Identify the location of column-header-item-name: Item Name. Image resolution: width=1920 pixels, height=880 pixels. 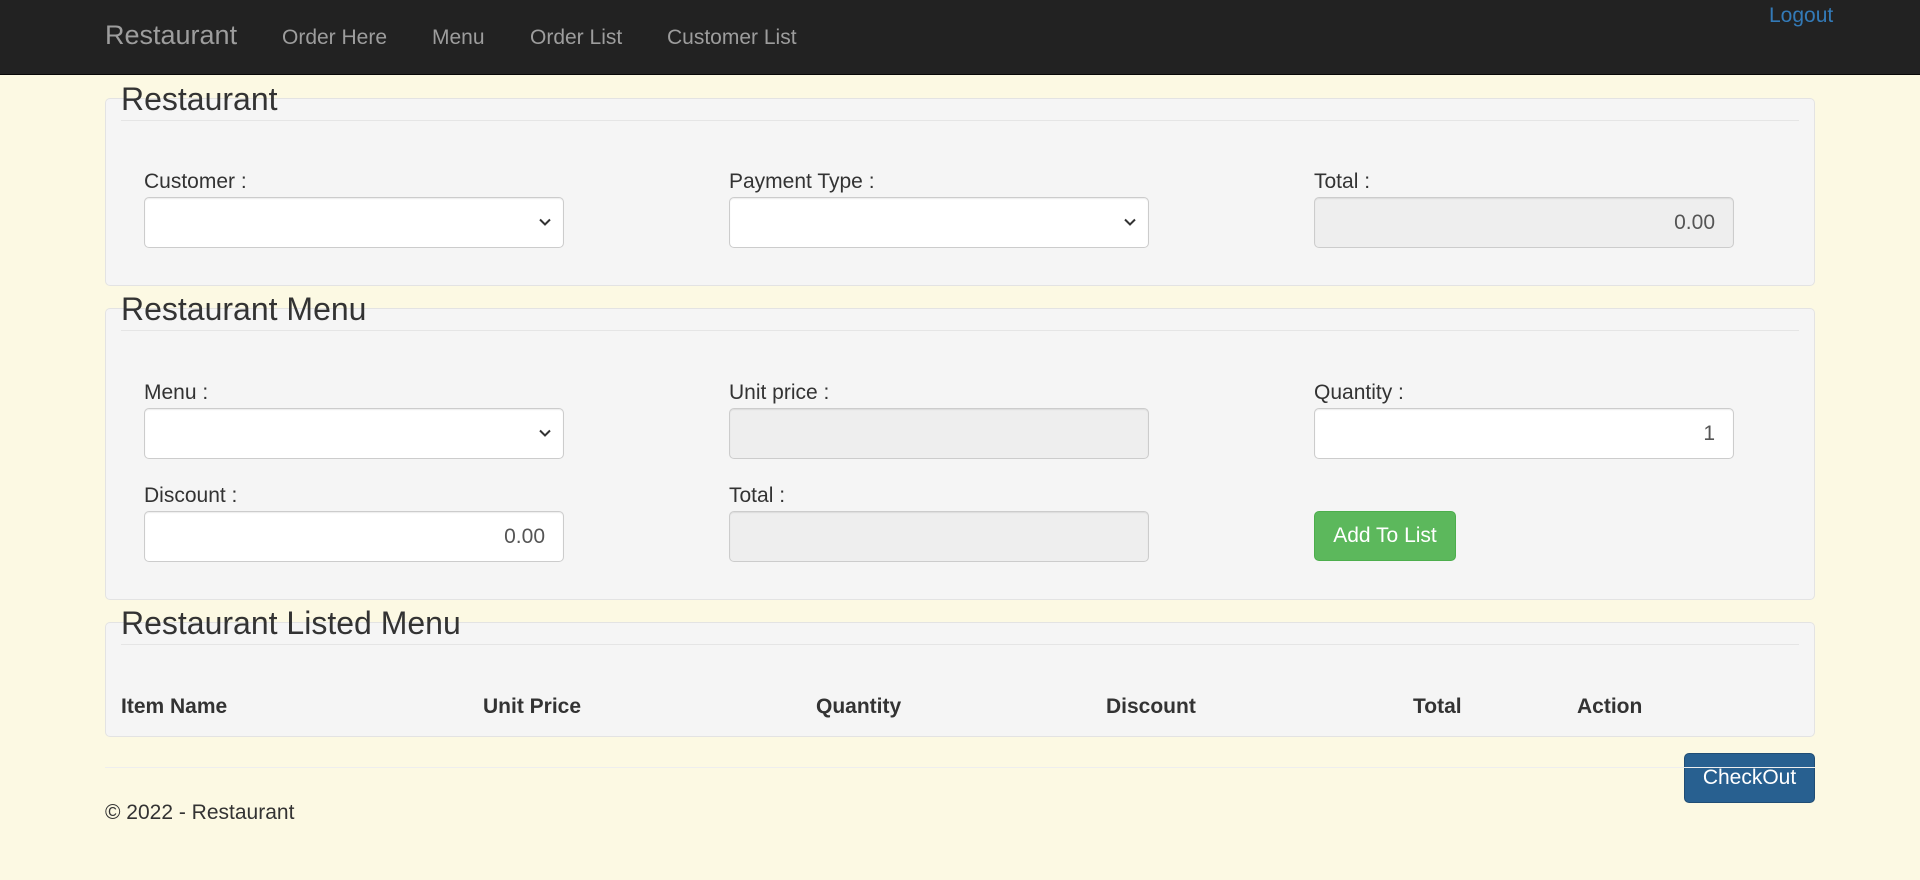
(174, 706).